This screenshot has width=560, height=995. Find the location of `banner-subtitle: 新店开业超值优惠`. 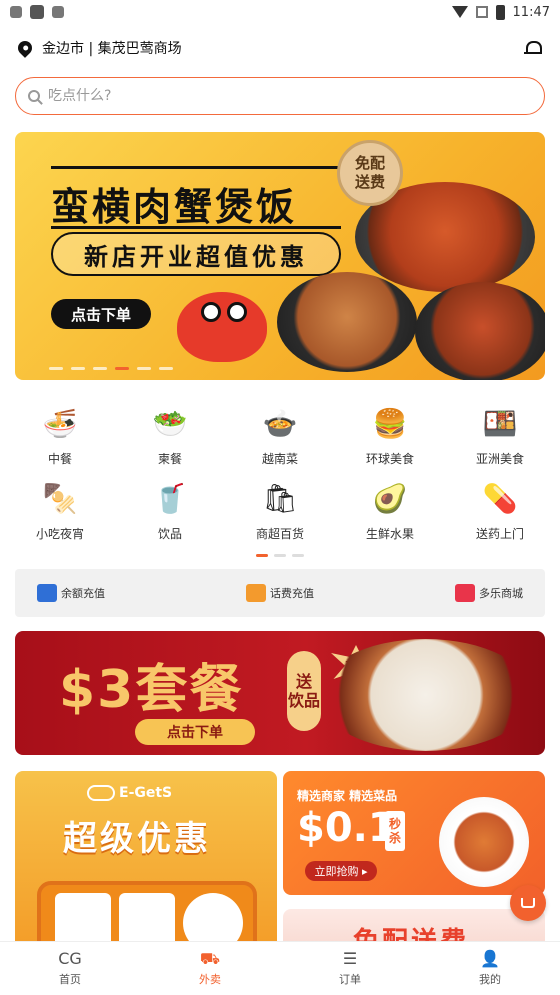

banner-subtitle: 新店开业超值优惠 is located at coordinates (196, 254).